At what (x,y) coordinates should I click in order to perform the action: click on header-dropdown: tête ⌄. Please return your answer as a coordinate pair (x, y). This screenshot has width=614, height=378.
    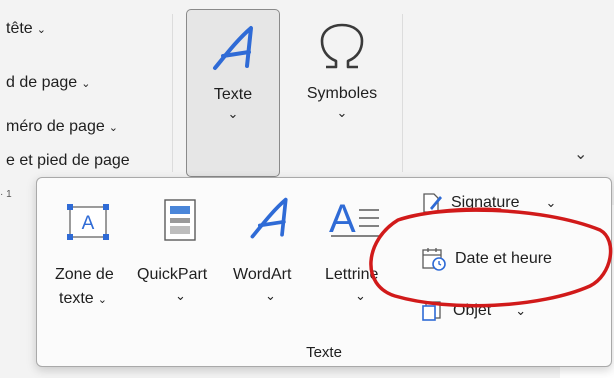
    Looking at the image, I should click on (26, 29).